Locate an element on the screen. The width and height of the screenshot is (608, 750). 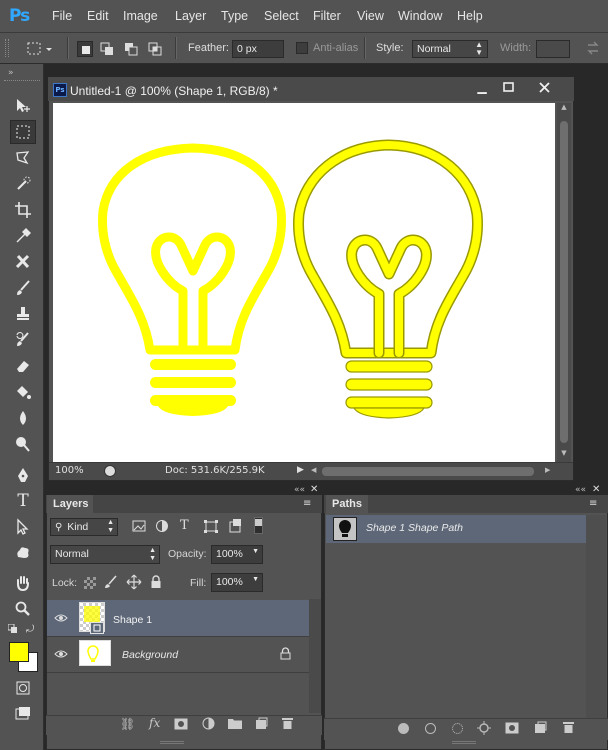
rectangular-marquee-tool is located at coordinates (23, 132).